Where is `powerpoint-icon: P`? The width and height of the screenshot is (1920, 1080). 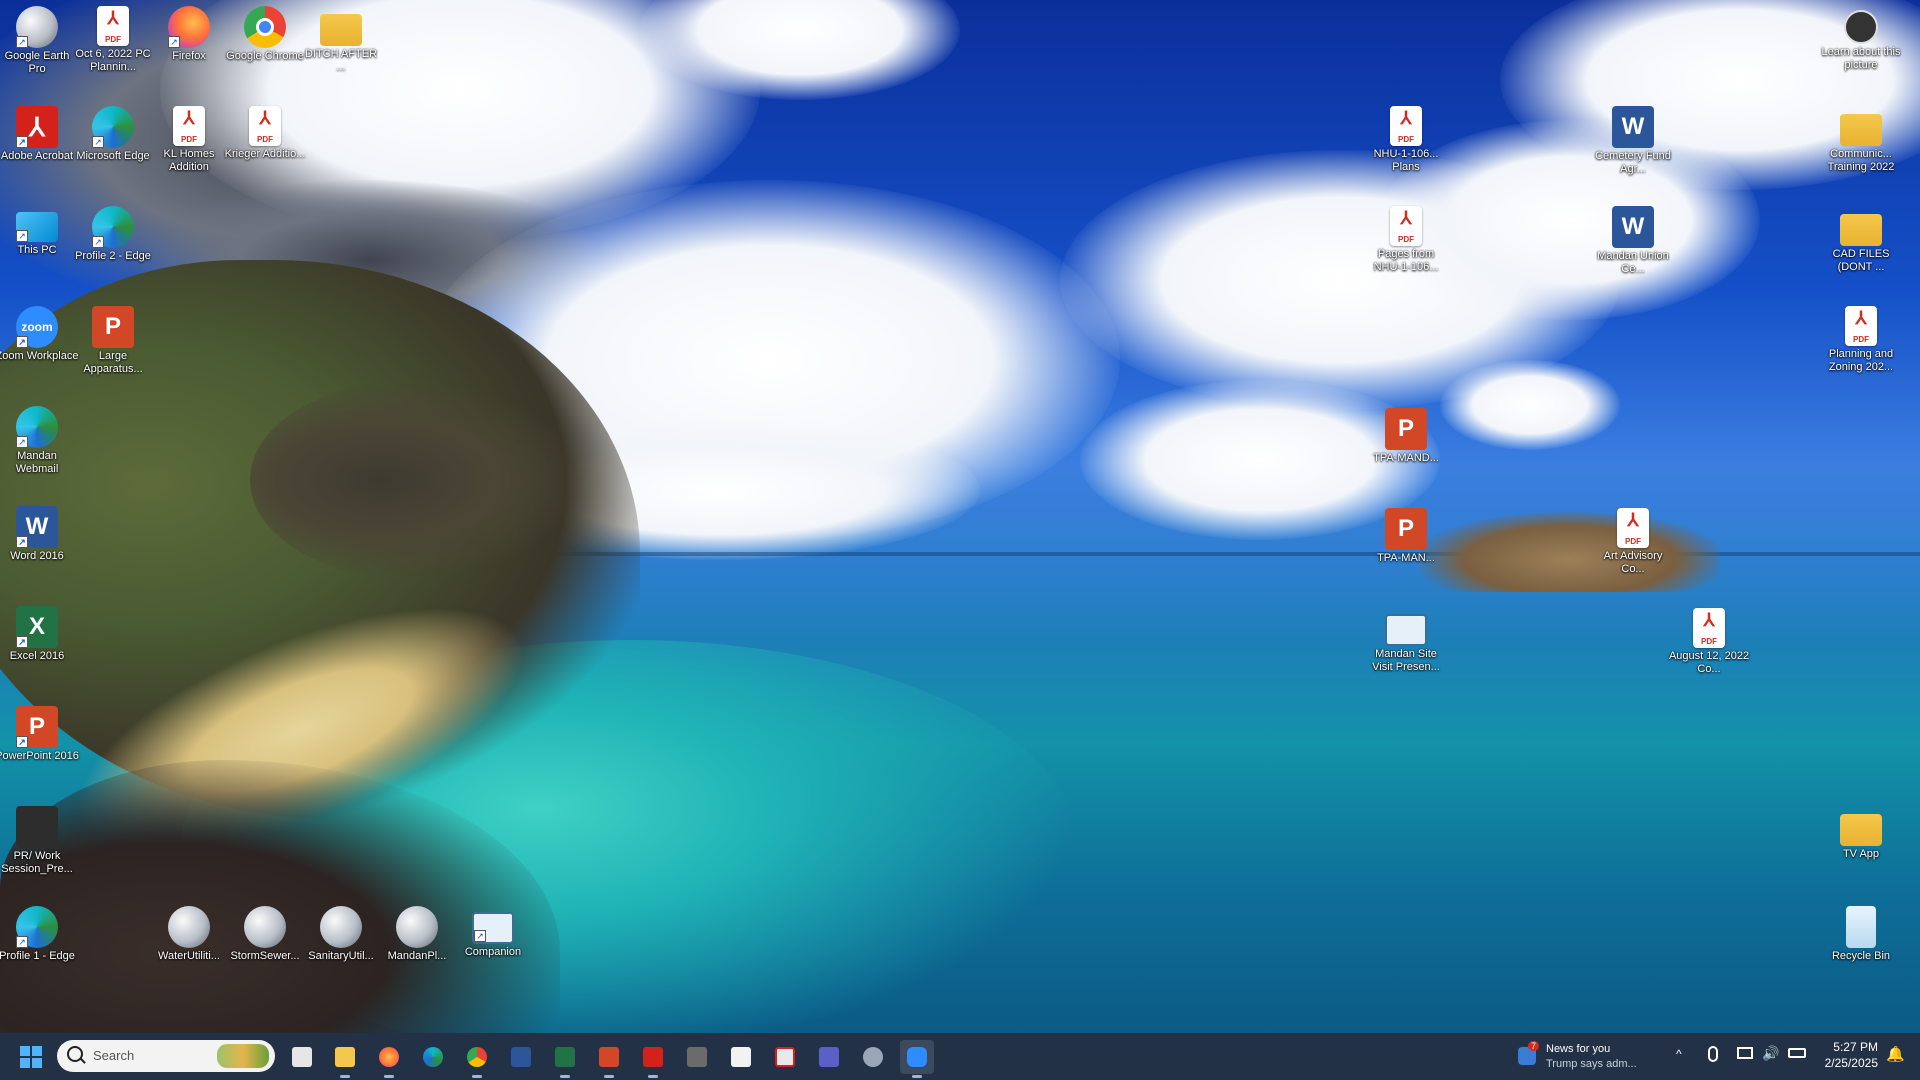
powerpoint-icon: P is located at coordinates (1406, 429).